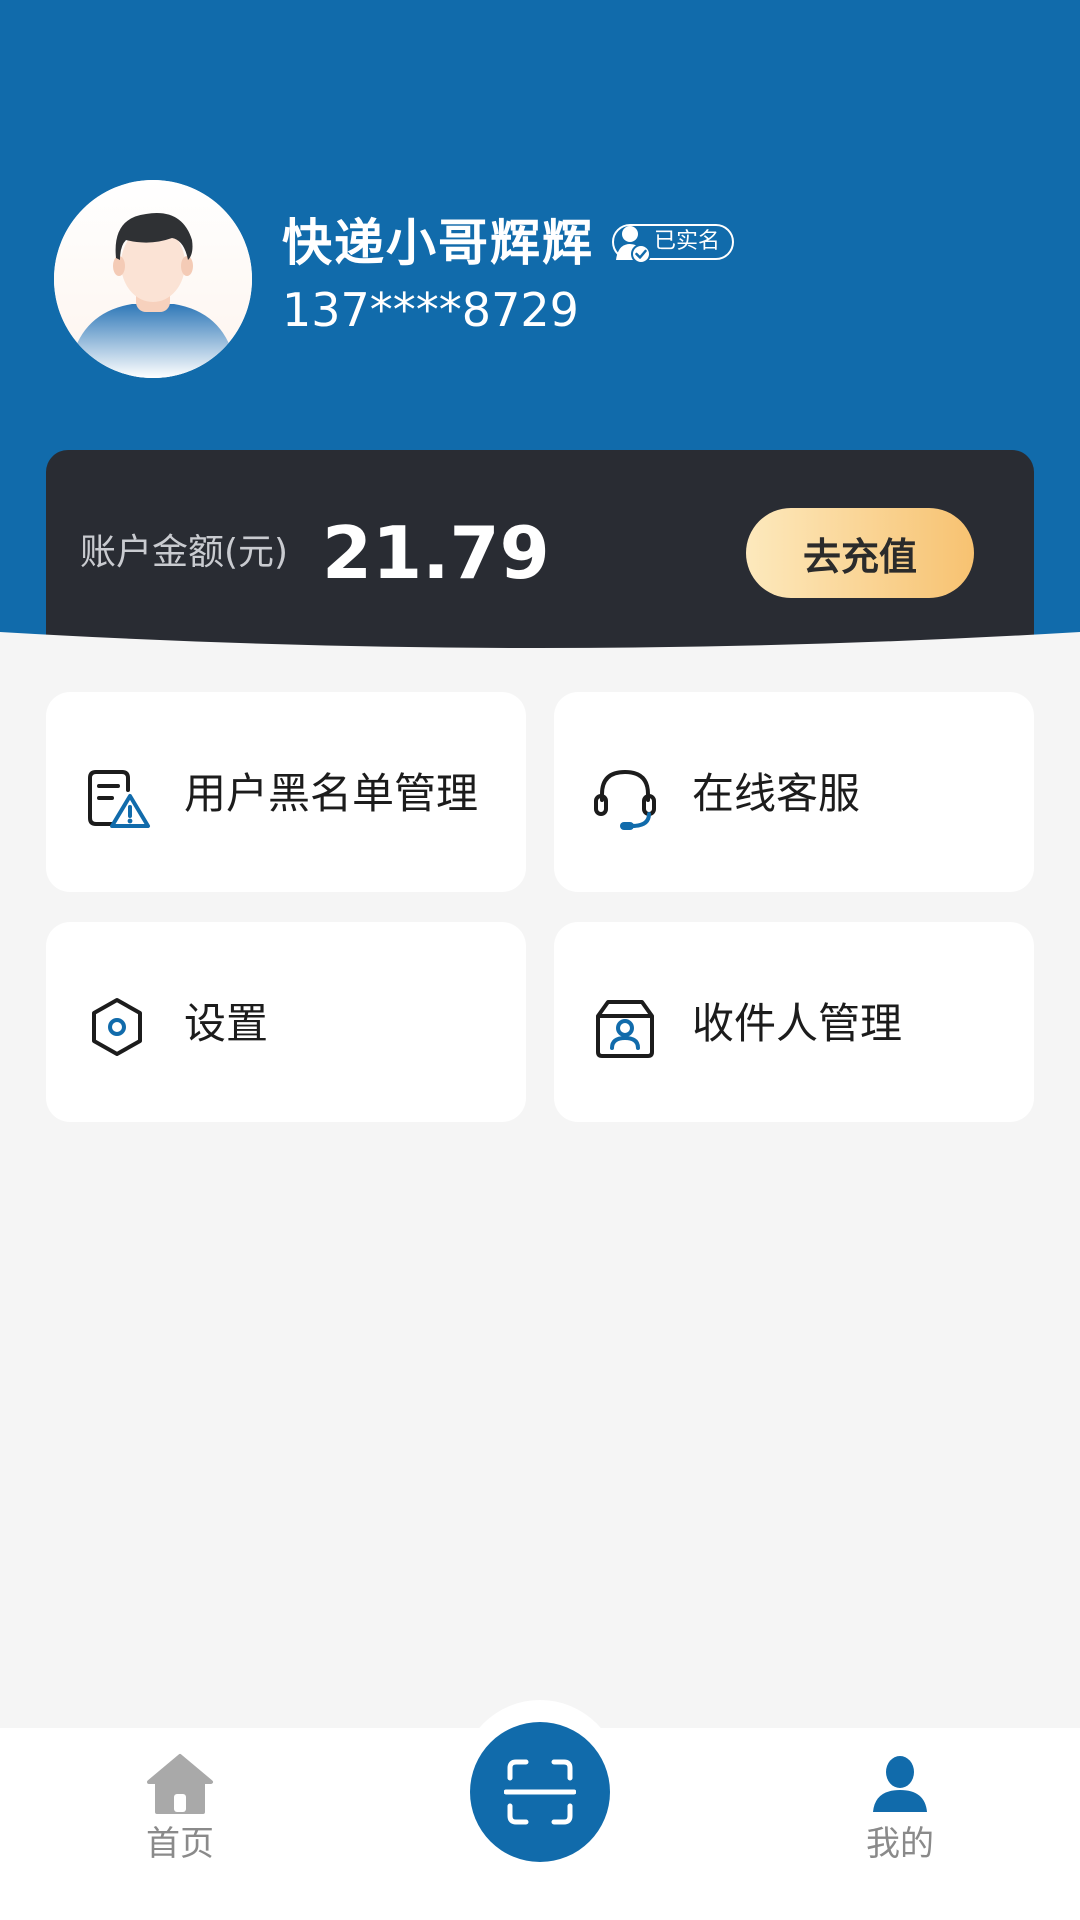 The width and height of the screenshot is (1080, 1920). What do you see at coordinates (430, 310) in the screenshot?
I see `user-phone: 137****8729` at bounding box center [430, 310].